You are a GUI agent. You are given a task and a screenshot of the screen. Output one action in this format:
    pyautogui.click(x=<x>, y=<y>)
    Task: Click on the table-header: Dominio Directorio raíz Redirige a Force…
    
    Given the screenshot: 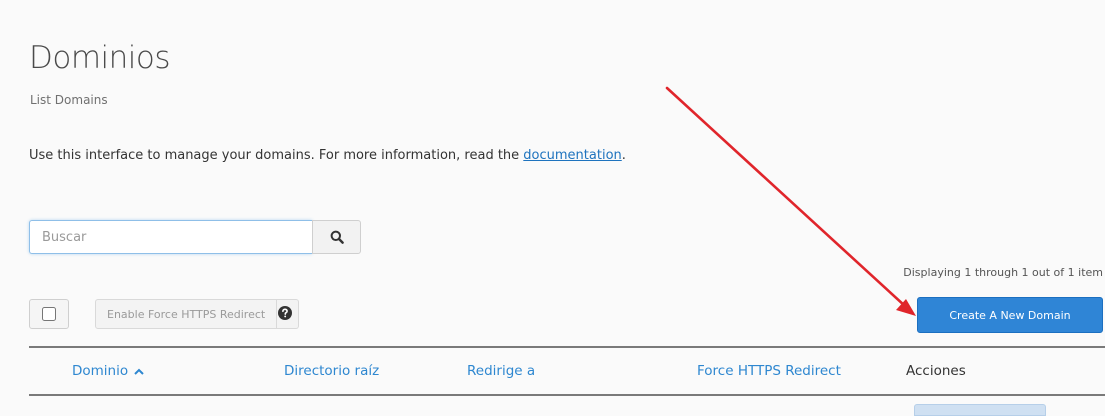 What is the action you would take?
    pyautogui.click(x=567, y=371)
    